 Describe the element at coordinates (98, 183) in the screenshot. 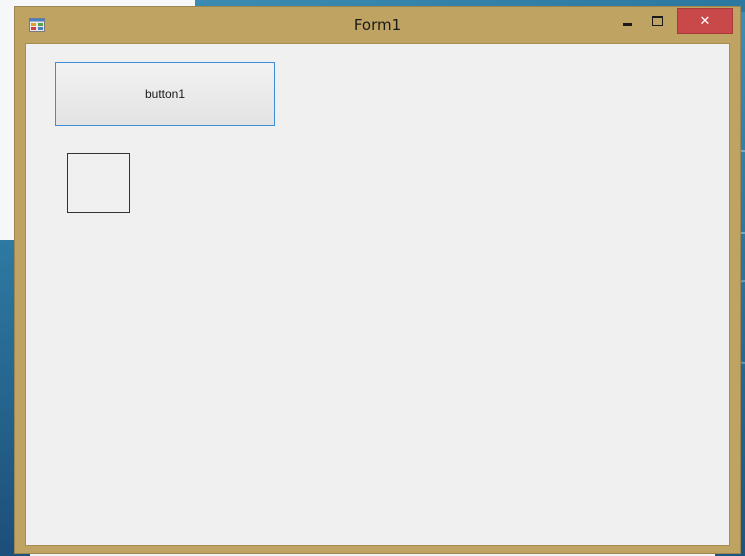

I see `panel1` at that location.